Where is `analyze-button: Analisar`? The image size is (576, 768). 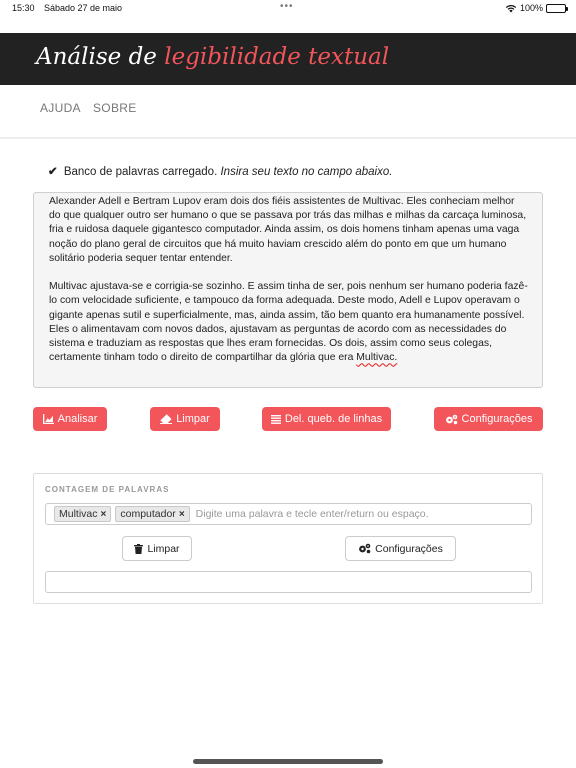 analyze-button: Analisar is located at coordinates (70, 419).